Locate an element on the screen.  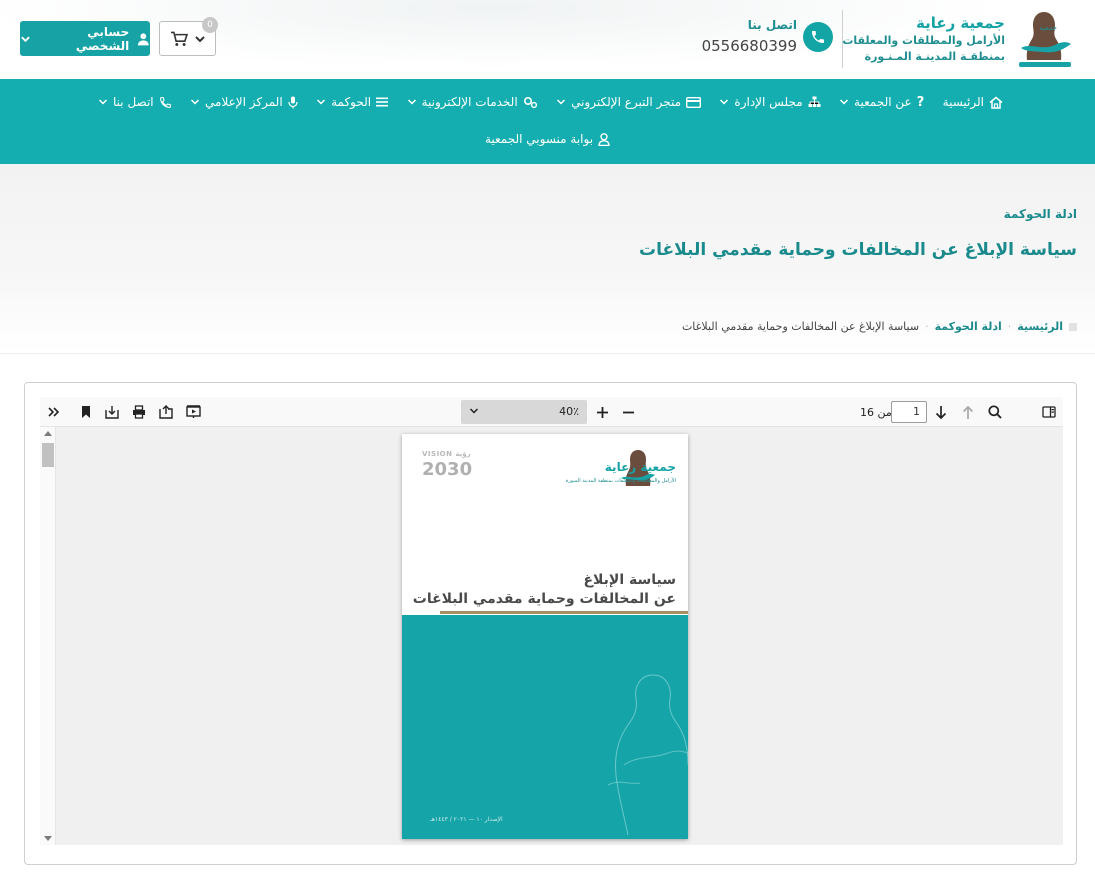
contact-label: اتصل بنا is located at coordinates (772, 25).